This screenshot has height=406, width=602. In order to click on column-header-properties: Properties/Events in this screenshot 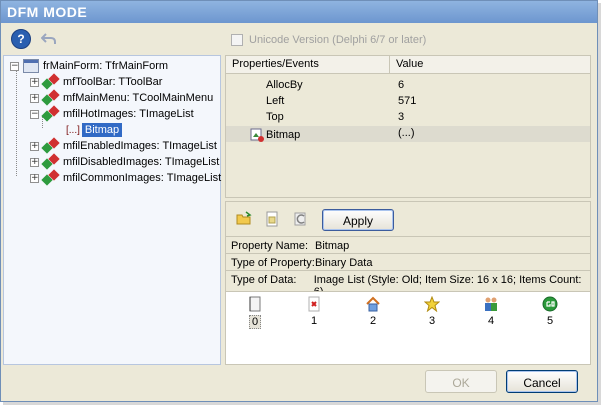, I will do `click(308, 65)`.